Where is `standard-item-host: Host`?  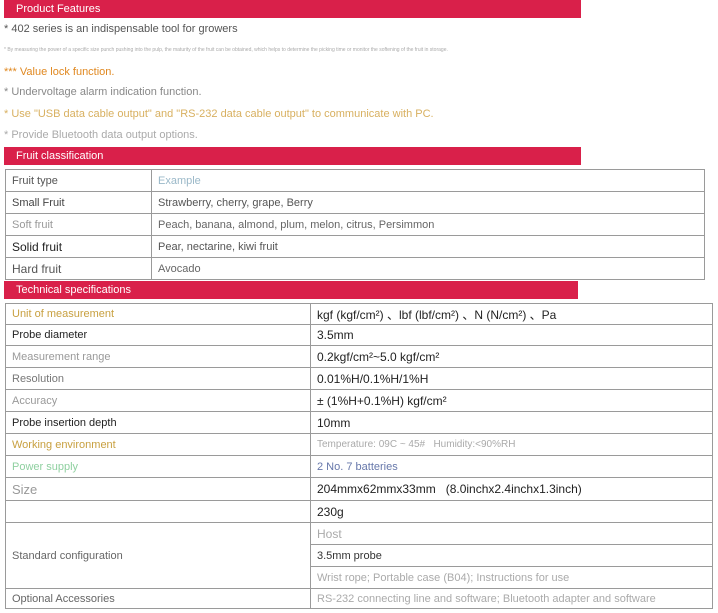 standard-item-host: Host is located at coordinates (511, 533).